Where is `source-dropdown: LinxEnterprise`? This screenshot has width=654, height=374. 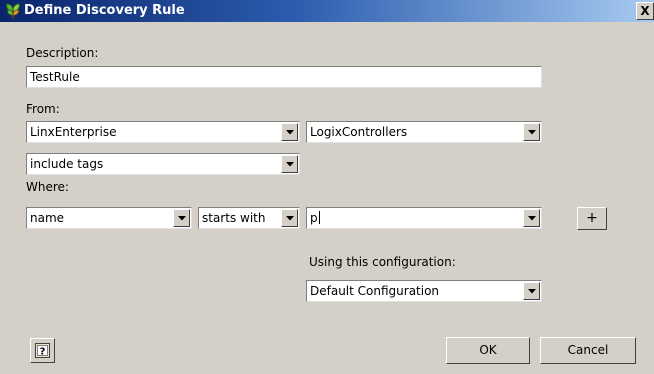 source-dropdown: LinxEnterprise is located at coordinates (163, 132).